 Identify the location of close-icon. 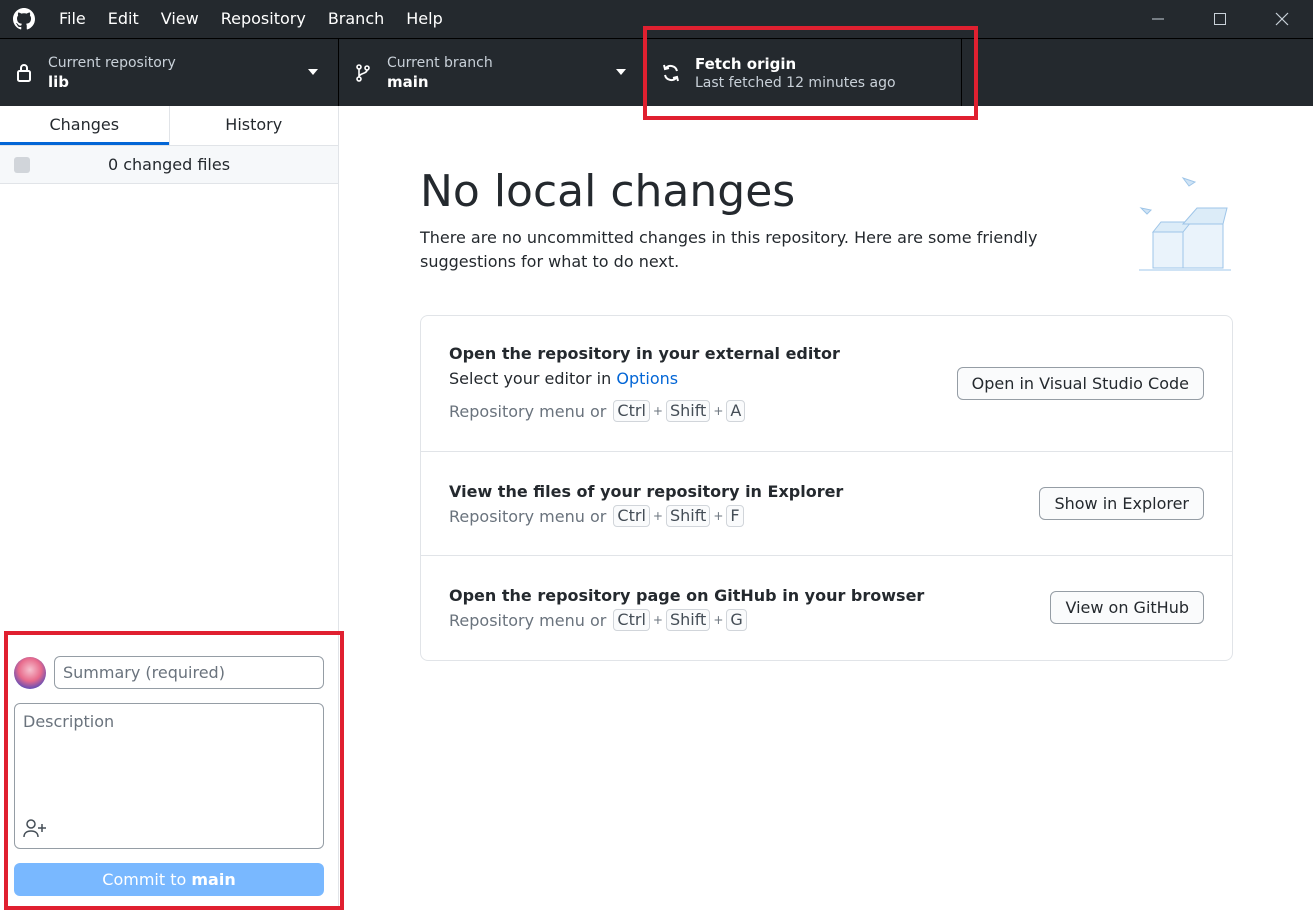
(1282, 19).